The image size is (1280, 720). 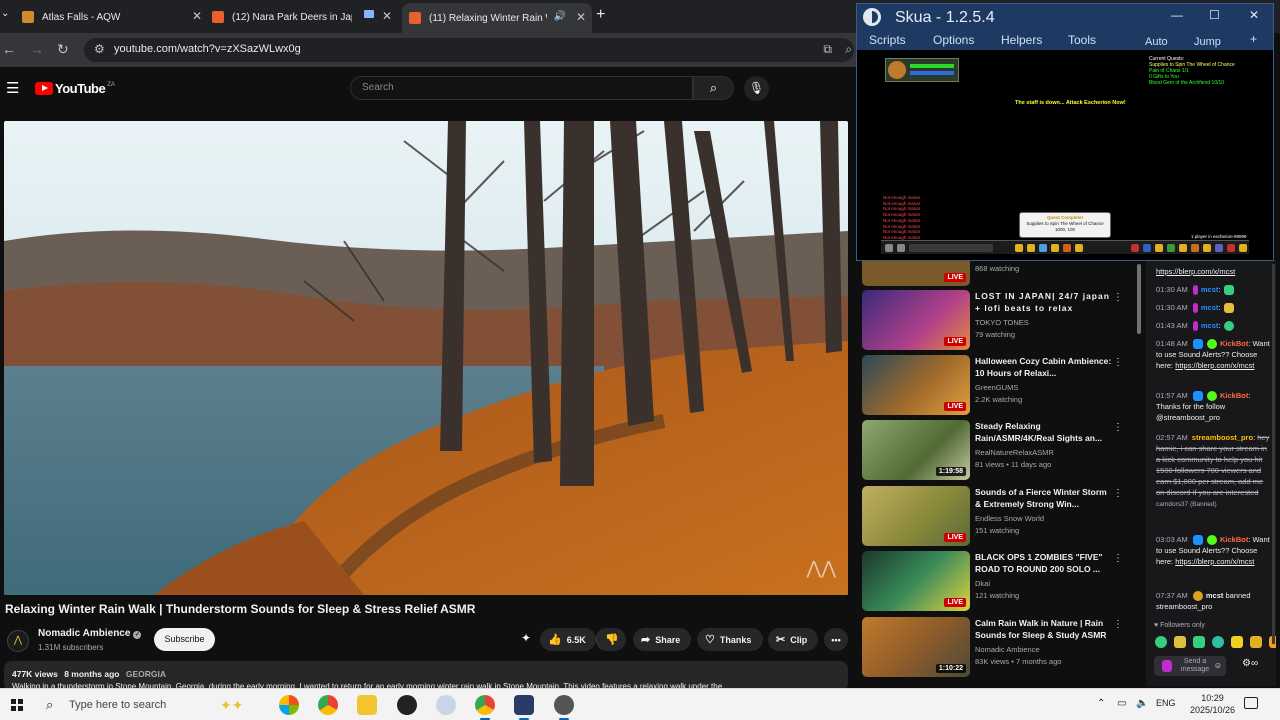 What do you see at coordinates (1082, 40) in the screenshot?
I see `menu-tools: Tools` at bounding box center [1082, 40].